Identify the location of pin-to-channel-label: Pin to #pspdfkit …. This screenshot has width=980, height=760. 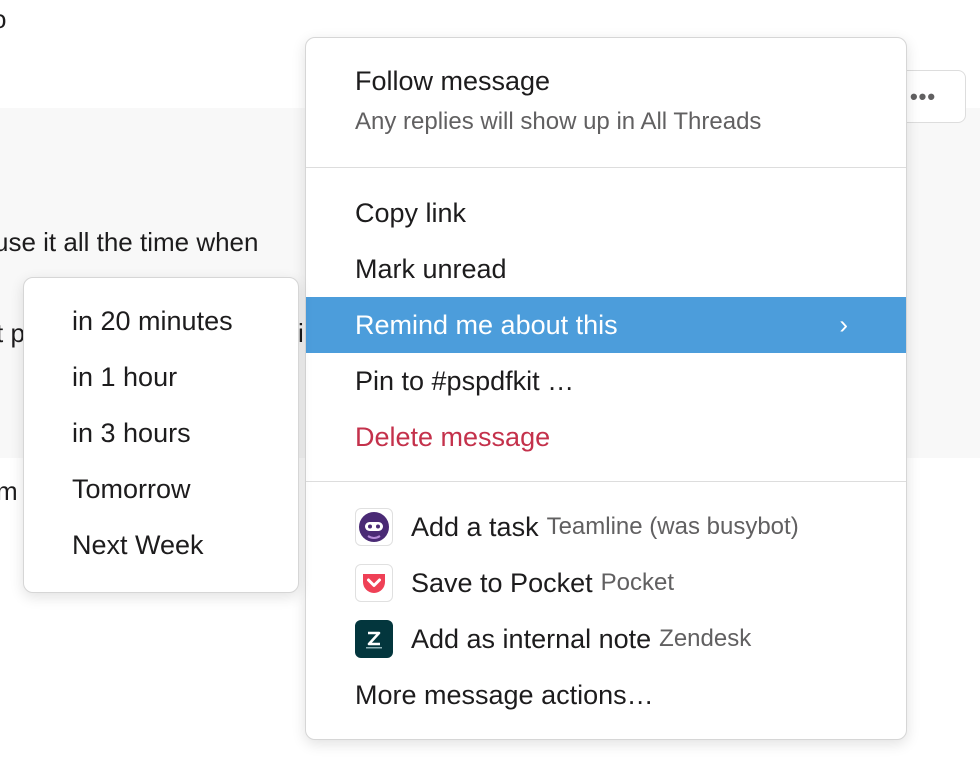
(465, 380).